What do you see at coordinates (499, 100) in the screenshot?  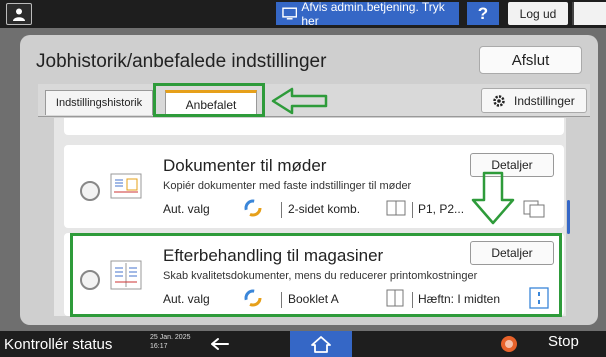 I see `gear-icon` at bounding box center [499, 100].